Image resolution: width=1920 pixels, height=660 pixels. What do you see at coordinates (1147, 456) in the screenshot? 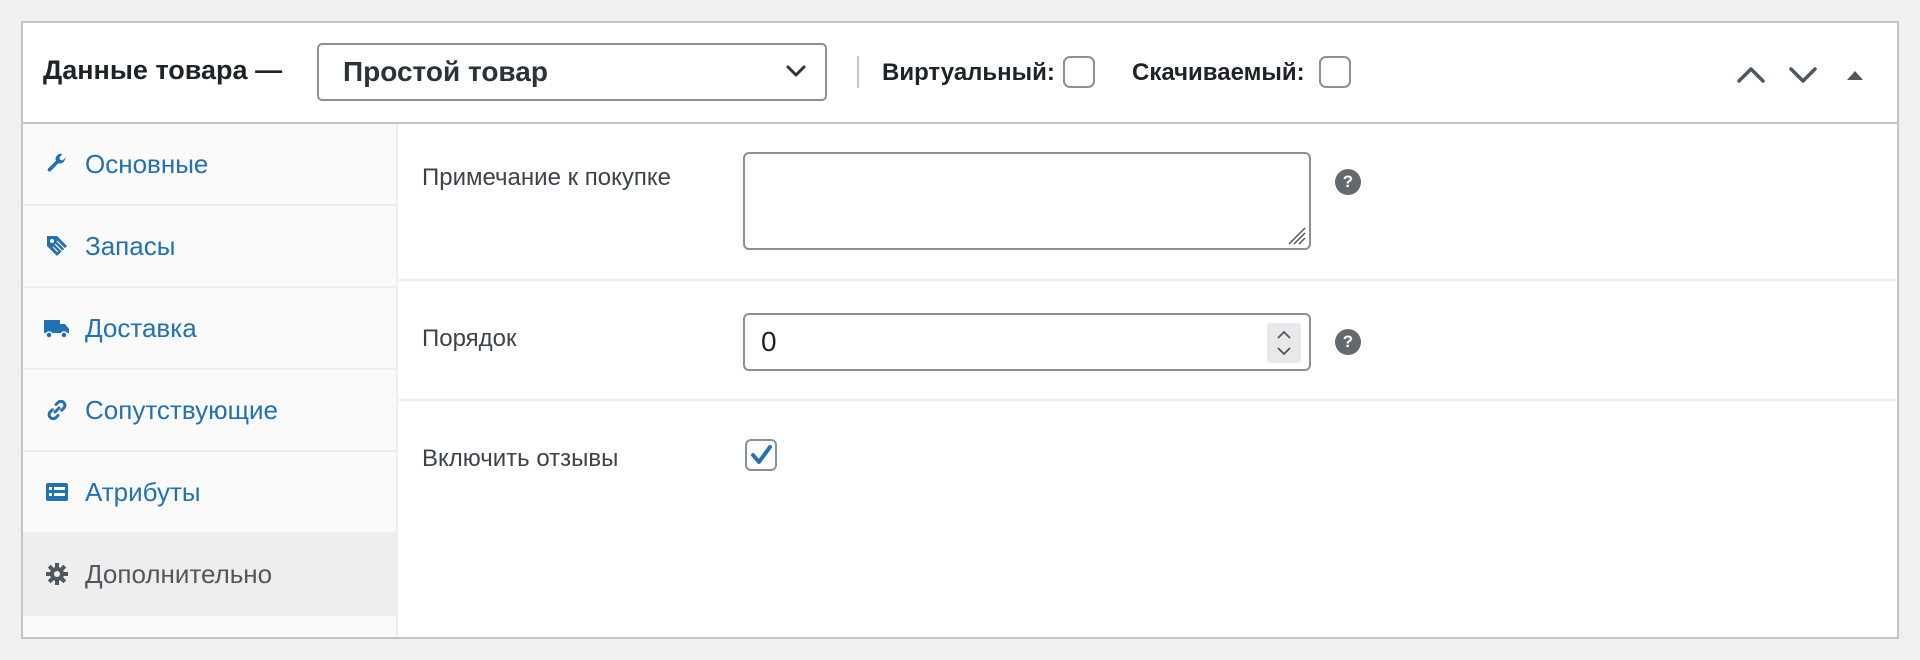
I see `enable-reviews-row: Включить отзывы` at bounding box center [1147, 456].